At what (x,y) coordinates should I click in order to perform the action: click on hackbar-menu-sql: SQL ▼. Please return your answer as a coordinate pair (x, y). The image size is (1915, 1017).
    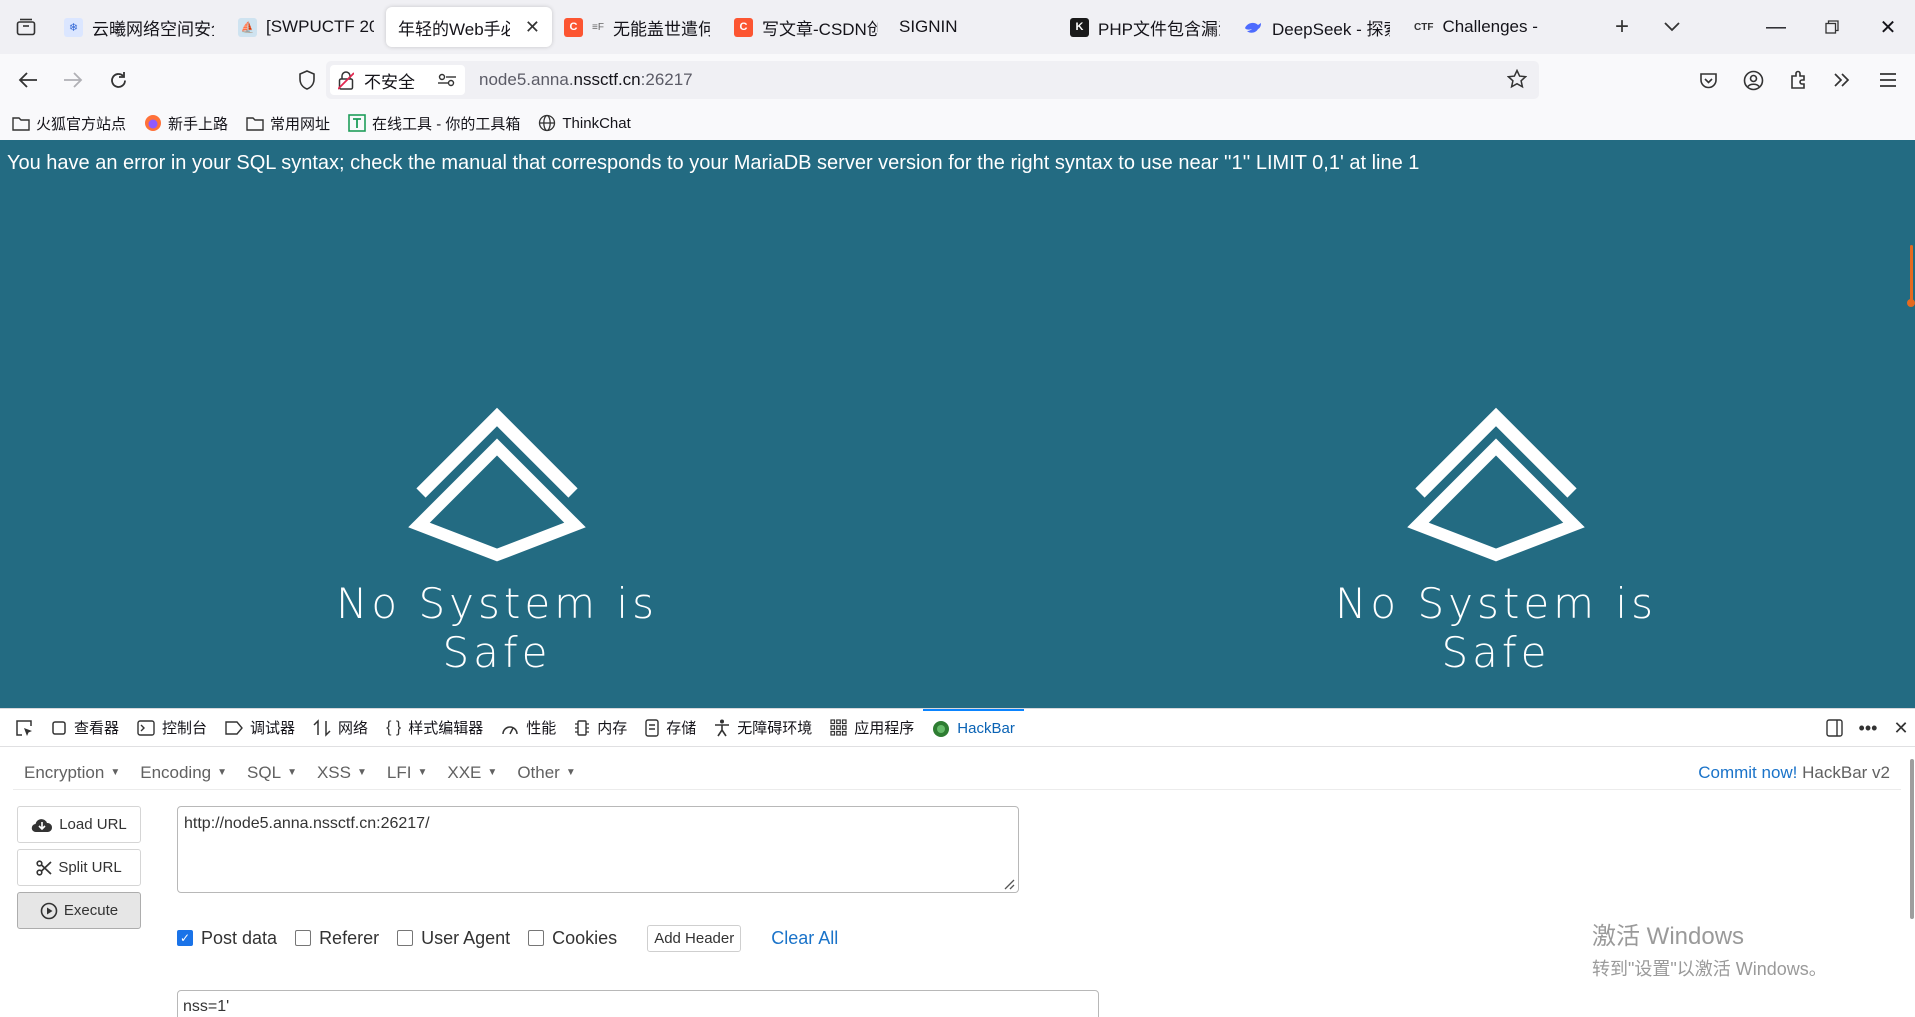
    Looking at the image, I should click on (271, 773).